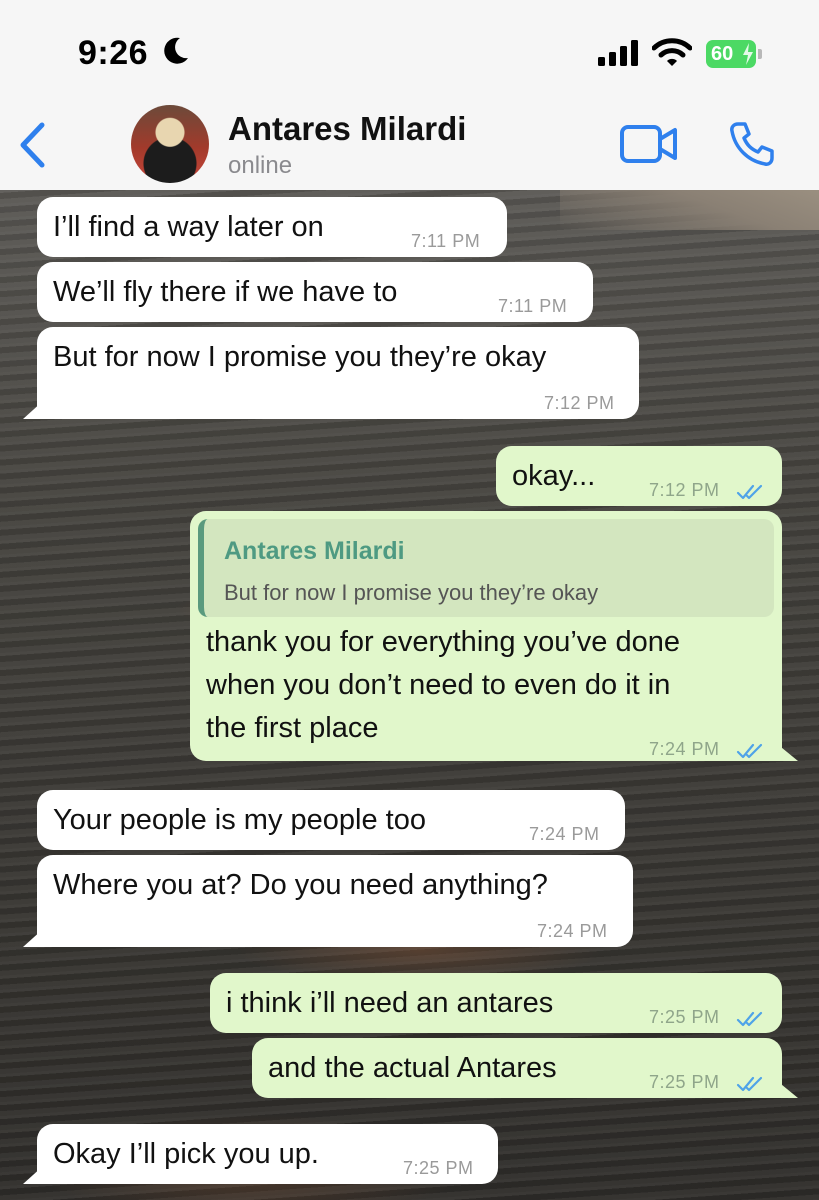 The image size is (819, 1200). Describe the element at coordinates (314, 551) in the screenshot. I see `quoted-sender-name: Antares Milardi` at that location.